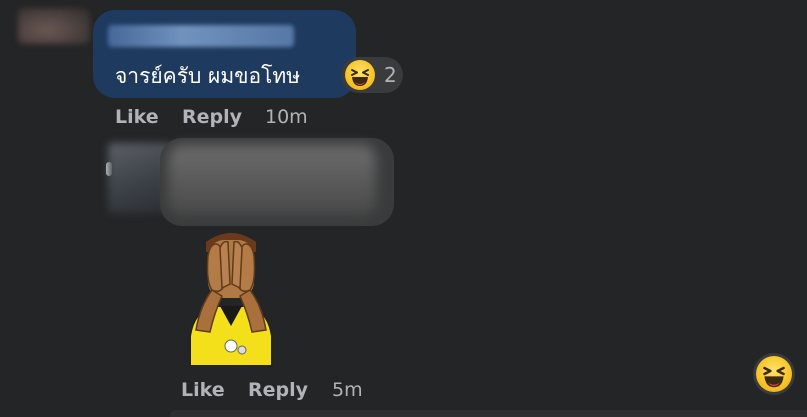 The width and height of the screenshot is (807, 417). I want to click on next-comment-edge, so click(488, 413).